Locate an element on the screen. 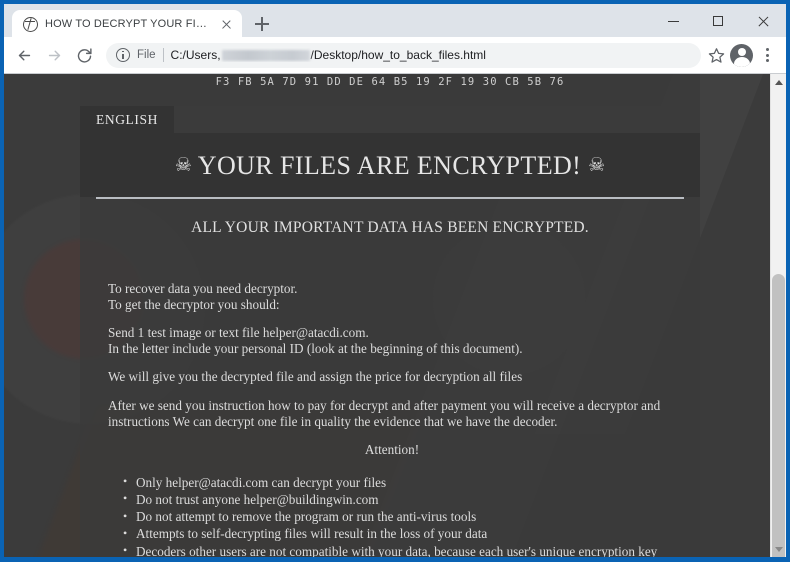 This screenshot has height=562, width=790. url-text: C:/Users, /Desktop/how_to_back_files.html is located at coordinates (328, 55).